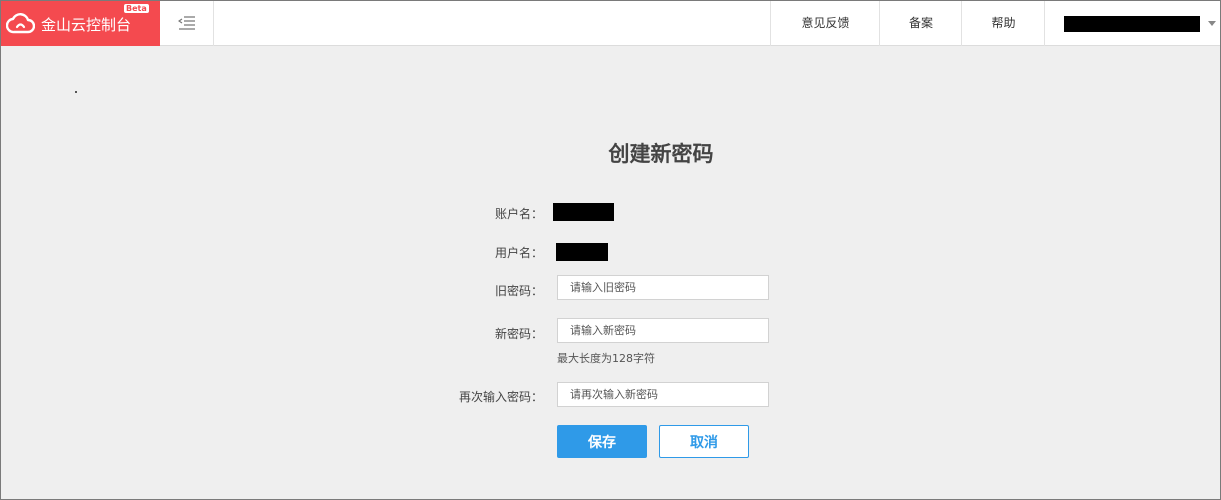 The image size is (1221, 500). Describe the element at coordinates (518, 253) in the screenshot. I see `username-label: 用户名：` at that location.